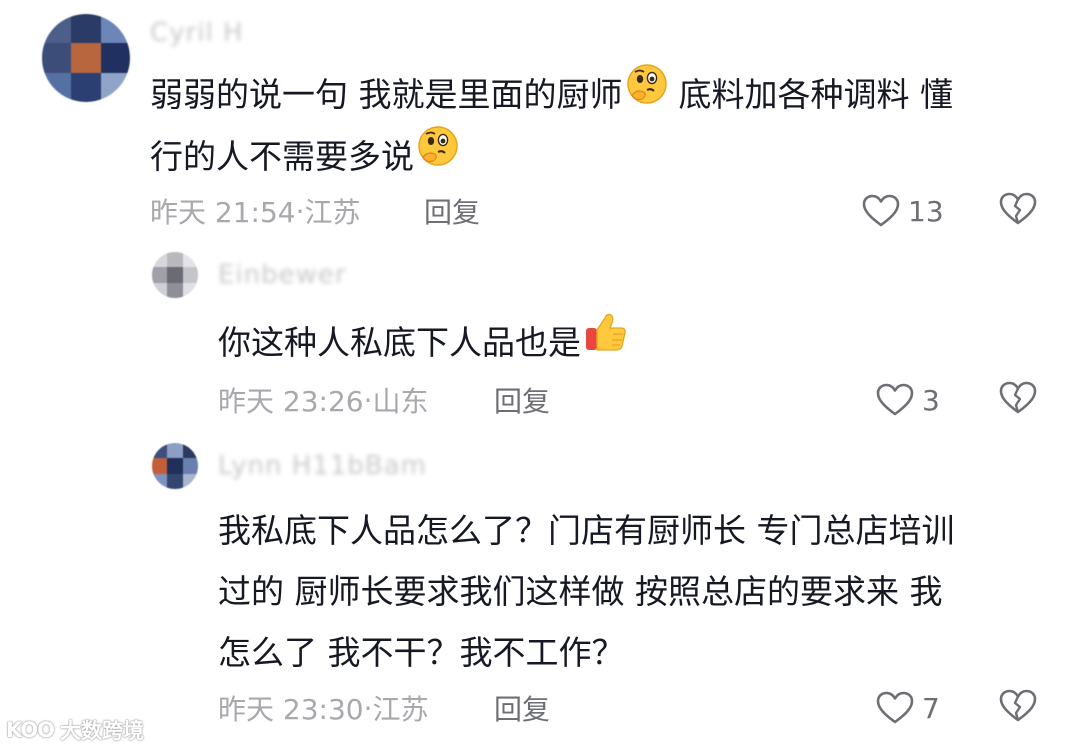 This screenshot has width=1080, height=752. Describe the element at coordinates (102, 731) in the screenshot. I see `watermark-text: 大数跨境` at that location.